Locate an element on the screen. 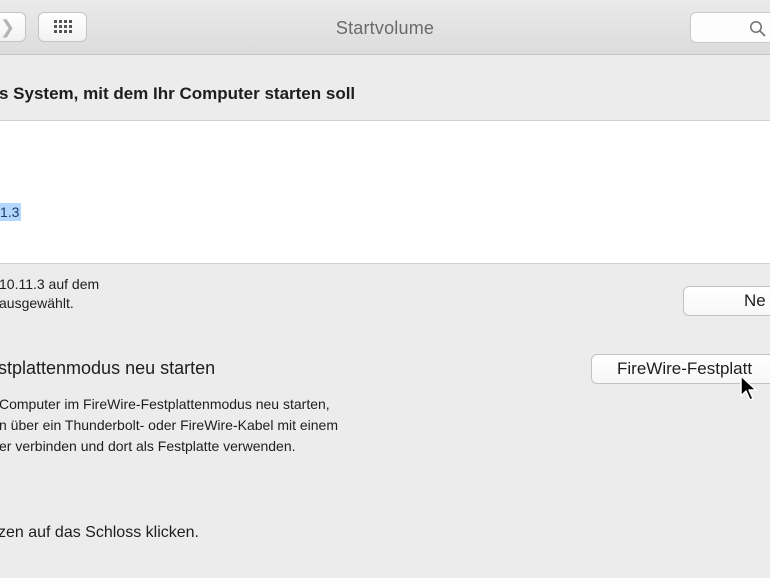 This screenshot has height=578, width=770. toolbar: ❯ Startvolume is located at coordinates (385, 27).